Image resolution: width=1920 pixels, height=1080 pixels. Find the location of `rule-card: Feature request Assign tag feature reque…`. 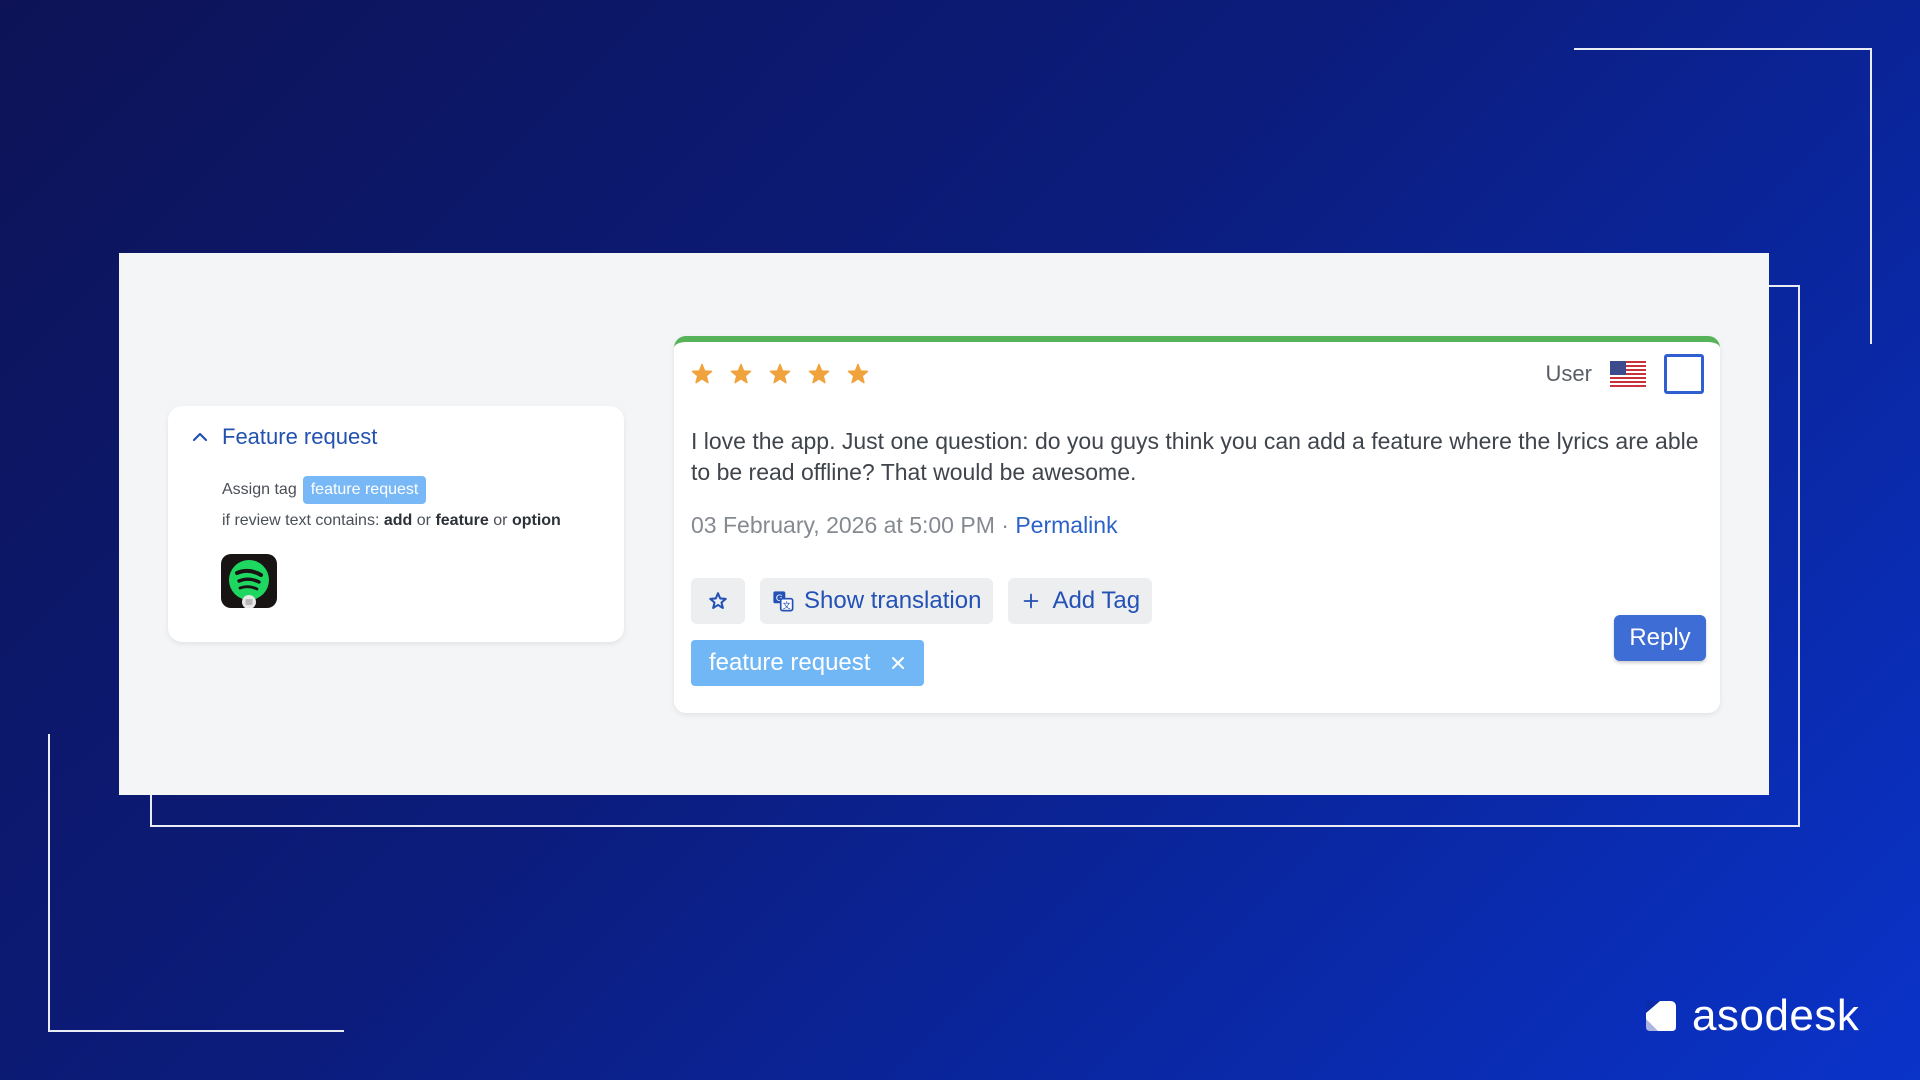

rule-card: Feature request Assign tag feature reque… is located at coordinates (396, 524).